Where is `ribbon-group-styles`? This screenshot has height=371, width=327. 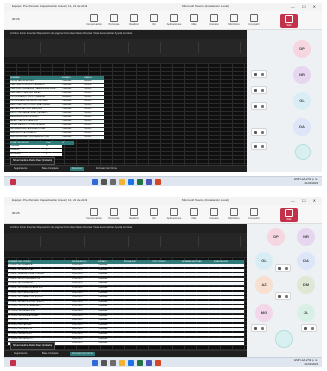 ribbon-group-styles is located at coordinates (181, 47).